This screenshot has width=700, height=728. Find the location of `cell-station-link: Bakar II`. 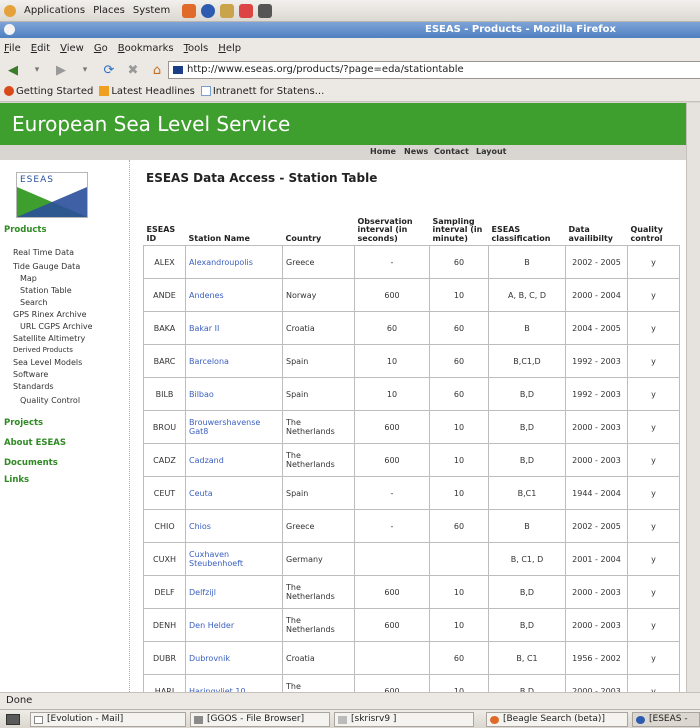

cell-station-link: Bakar II is located at coordinates (234, 328).